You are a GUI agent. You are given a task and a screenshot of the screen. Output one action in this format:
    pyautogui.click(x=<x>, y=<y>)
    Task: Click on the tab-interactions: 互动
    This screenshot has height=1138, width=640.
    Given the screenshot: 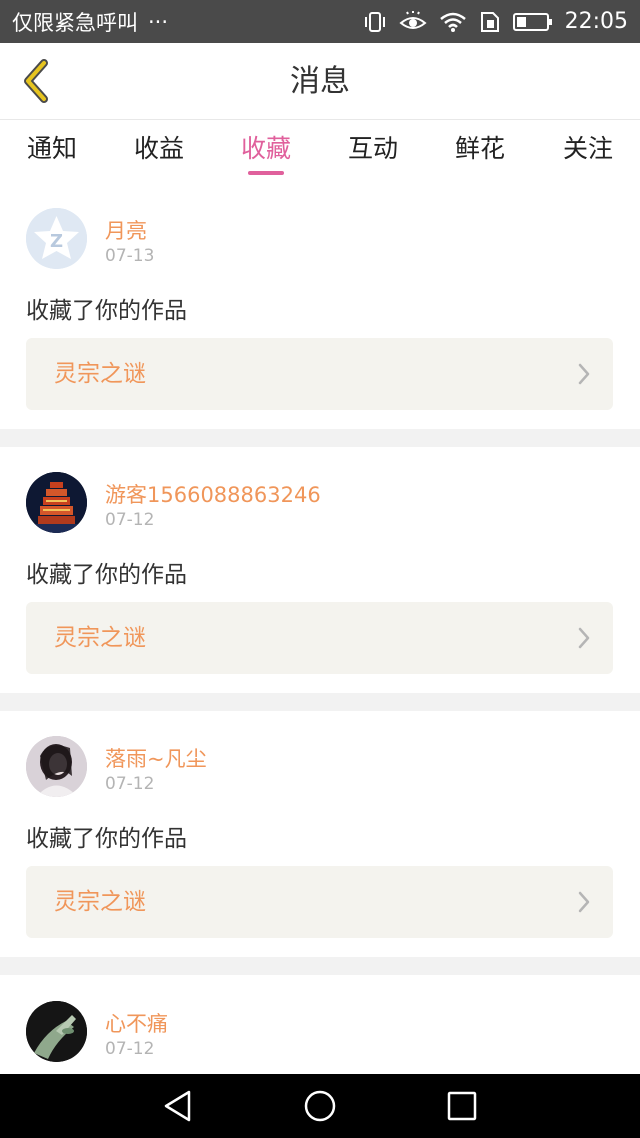 What is the action you would take?
    pyautogui.click(x=373, y=152)
    